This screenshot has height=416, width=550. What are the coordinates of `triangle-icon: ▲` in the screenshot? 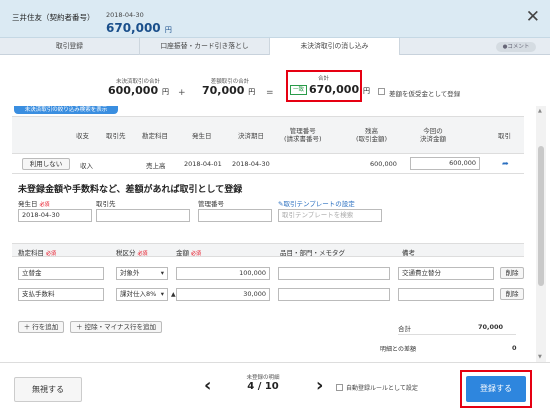 It's located at (173, 294).